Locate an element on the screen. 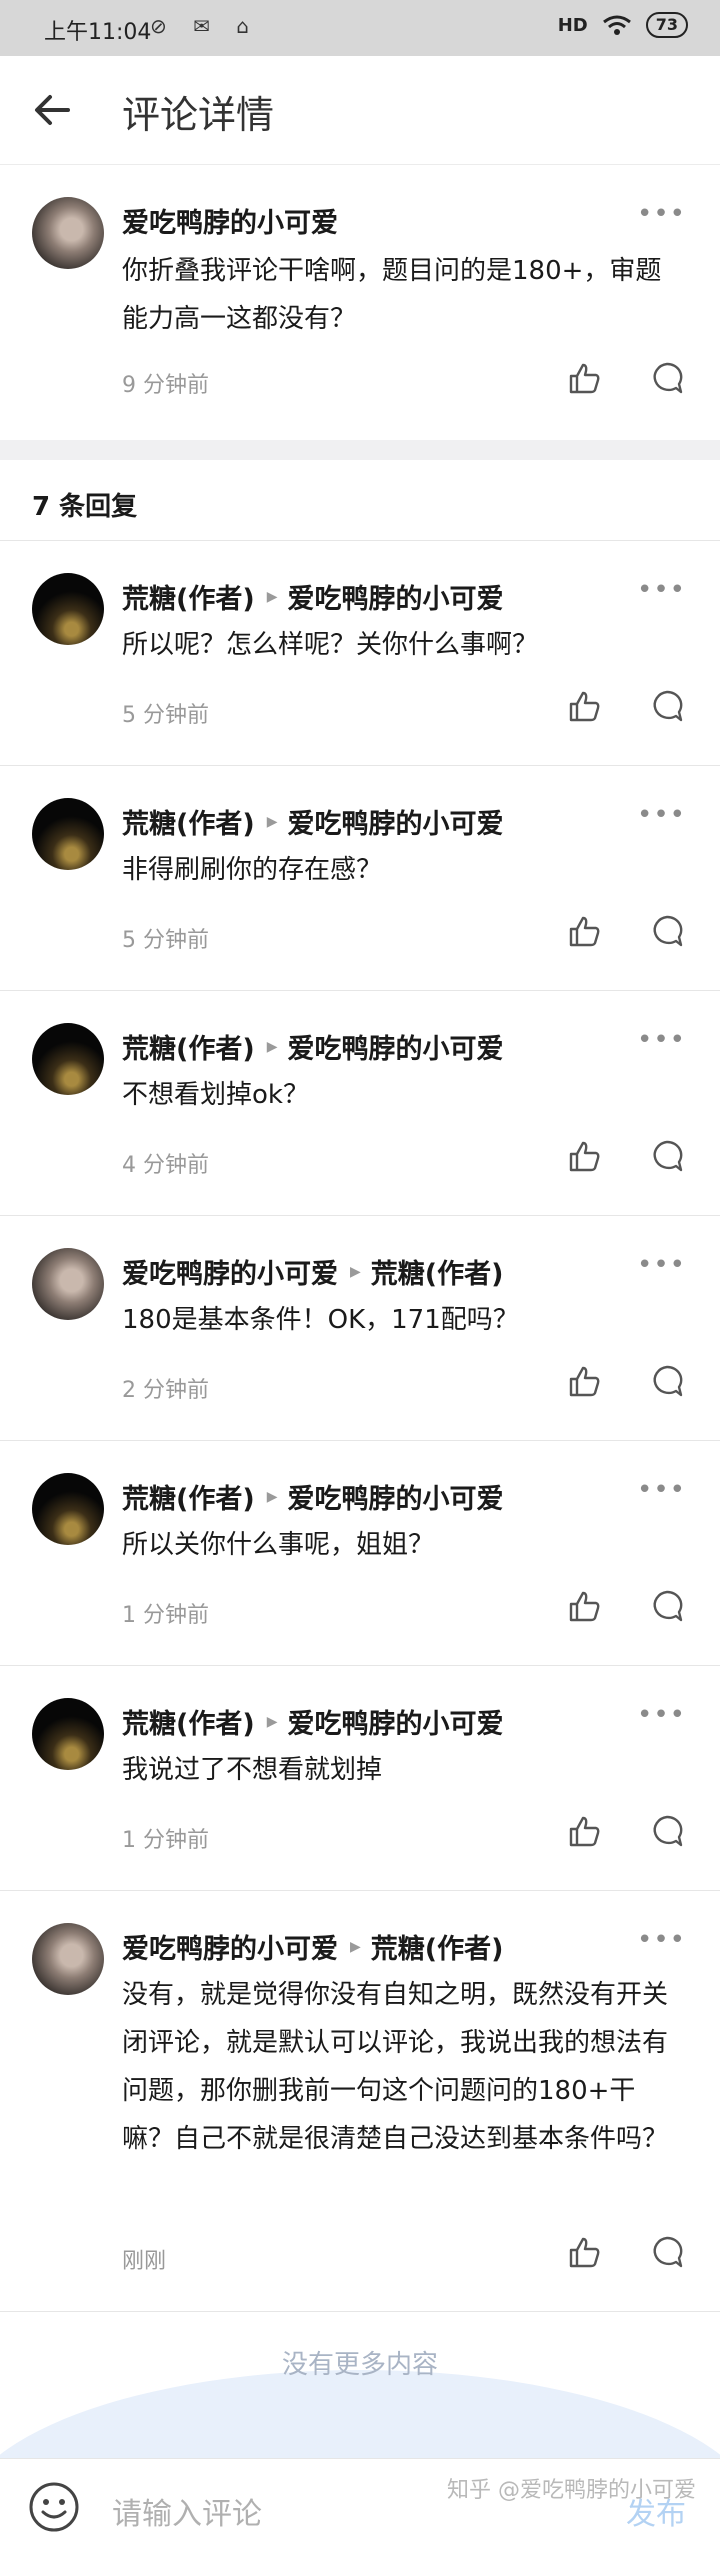 The width and height of the screenshot is (720, 2554). end-of-list: 没有更多内容 is located at coordinates (360, 2380).